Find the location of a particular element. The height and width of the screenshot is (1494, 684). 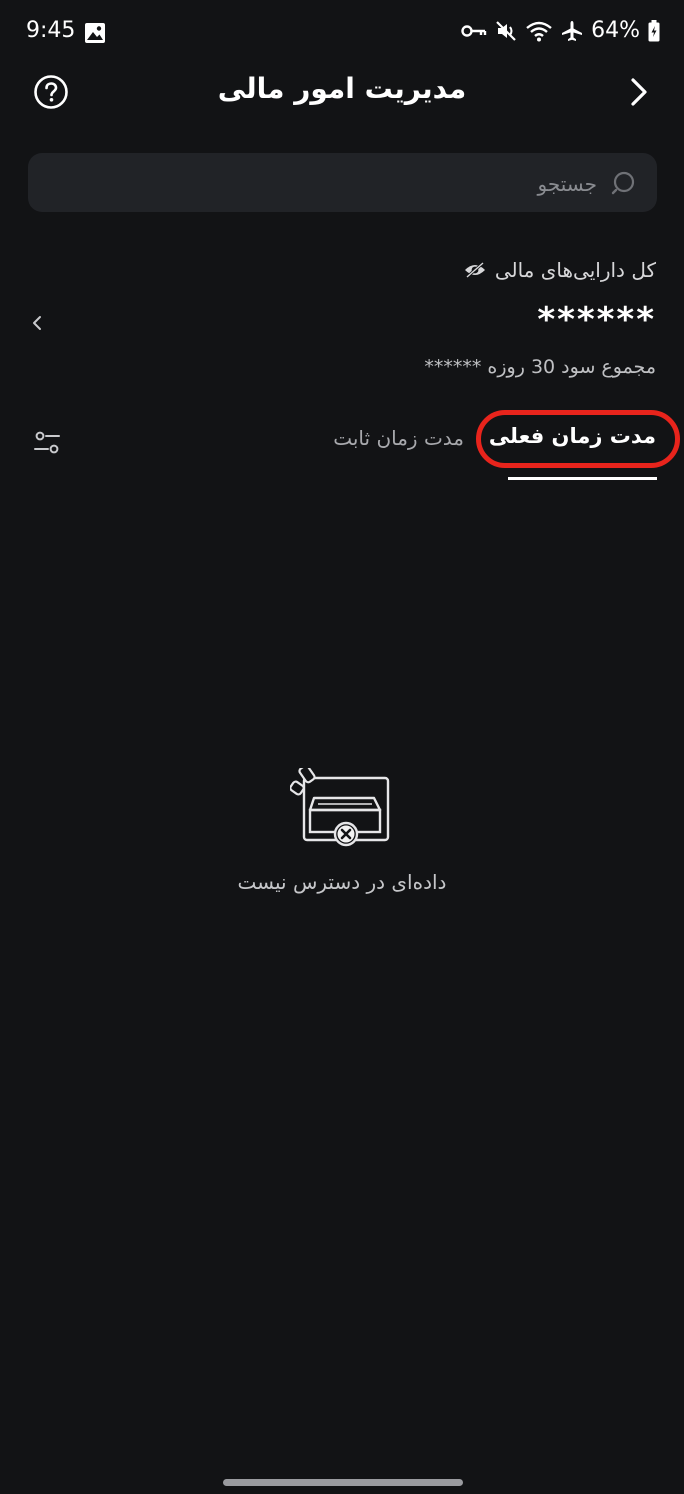

search-input is located at coordinates (347, 183).